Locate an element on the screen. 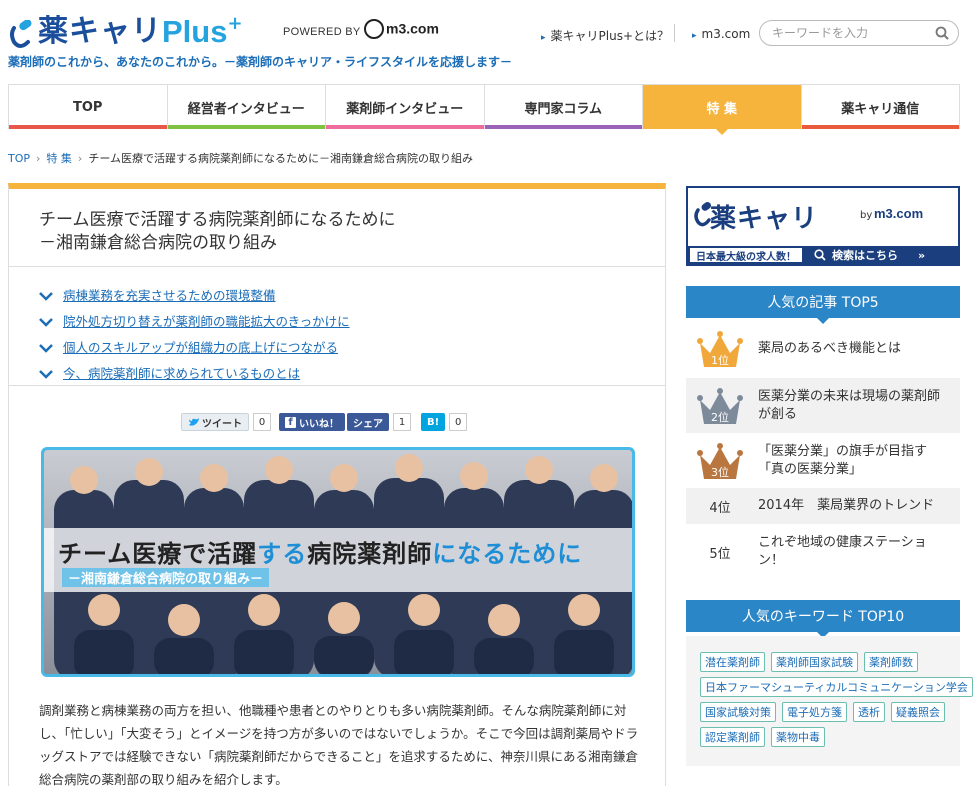 The width and height of the screenshot is (974, 786). nav-feature: 特 集 is located at coordinates (722, 110).